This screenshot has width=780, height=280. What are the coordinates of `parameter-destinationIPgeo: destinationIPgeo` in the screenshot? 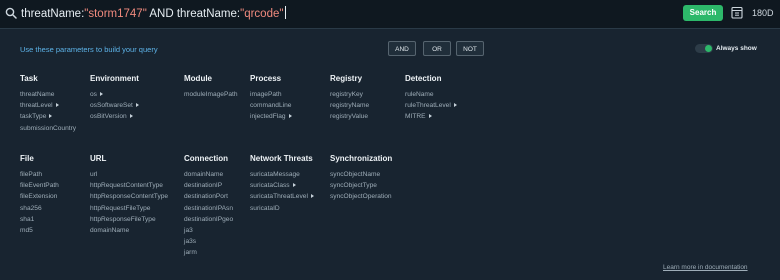 It's located at (208, 219).